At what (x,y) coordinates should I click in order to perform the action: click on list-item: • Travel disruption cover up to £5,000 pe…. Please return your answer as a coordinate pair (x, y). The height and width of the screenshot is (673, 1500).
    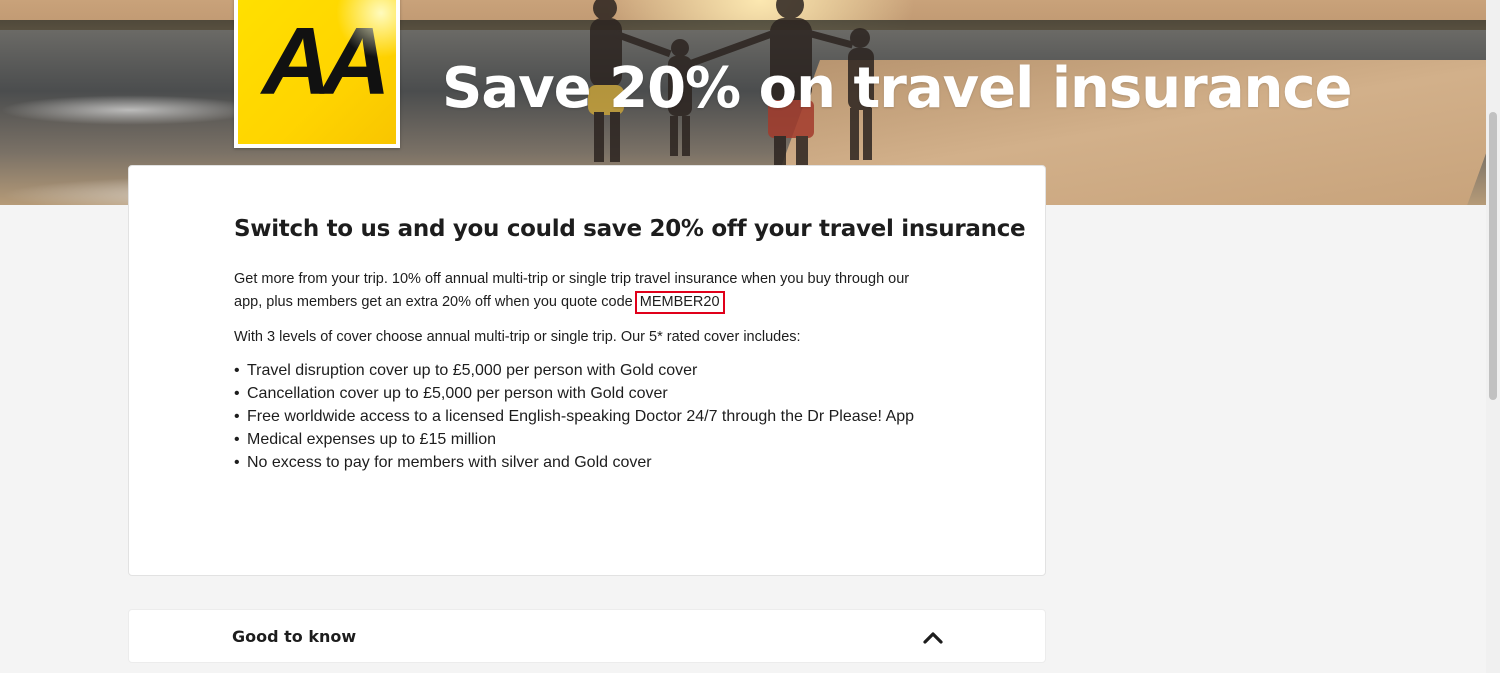
    Looking at the image, I should click on (604, 370).